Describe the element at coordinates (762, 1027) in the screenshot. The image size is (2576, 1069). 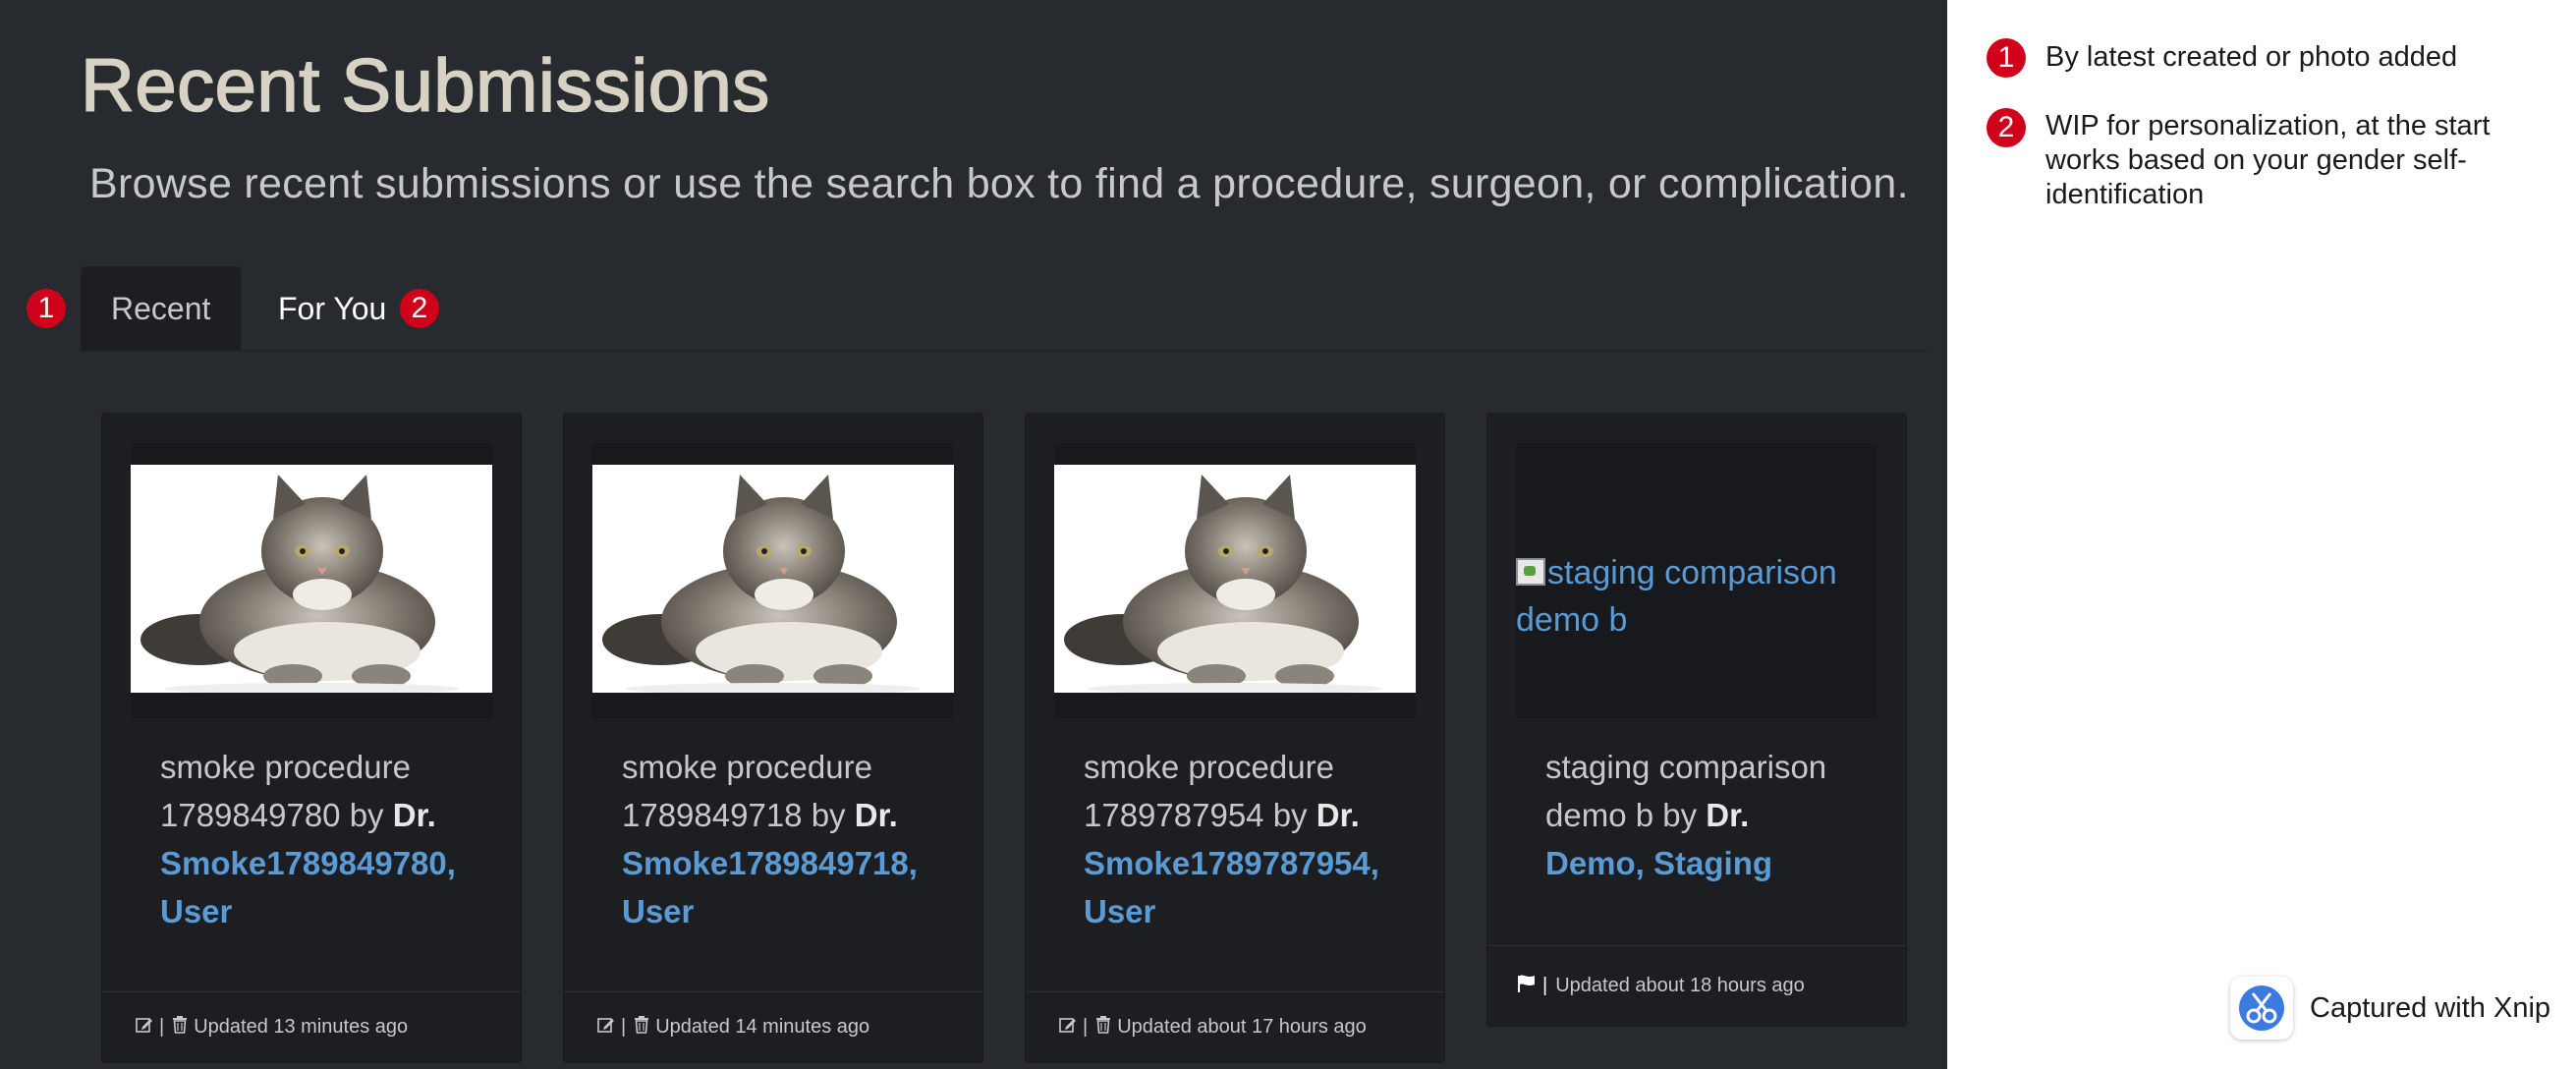
I see `updated-time: Updated 14 minutes ago` at that location.